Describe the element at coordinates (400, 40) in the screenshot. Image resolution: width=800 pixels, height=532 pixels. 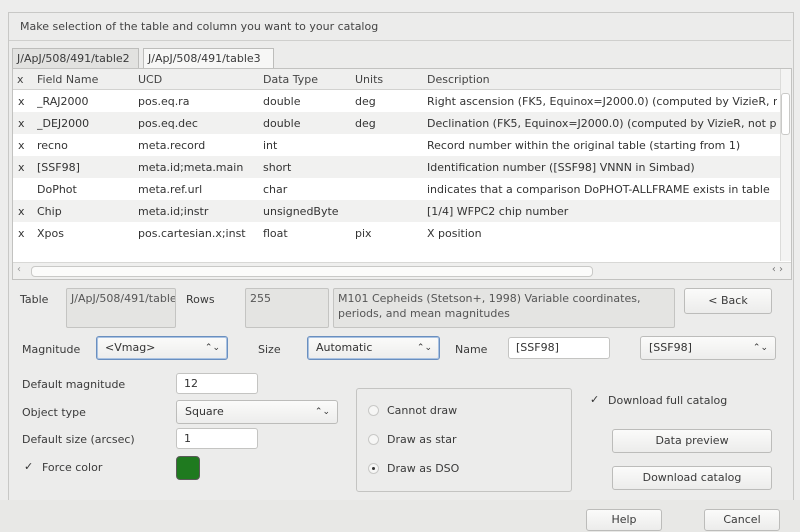
I see `divider` at that location.